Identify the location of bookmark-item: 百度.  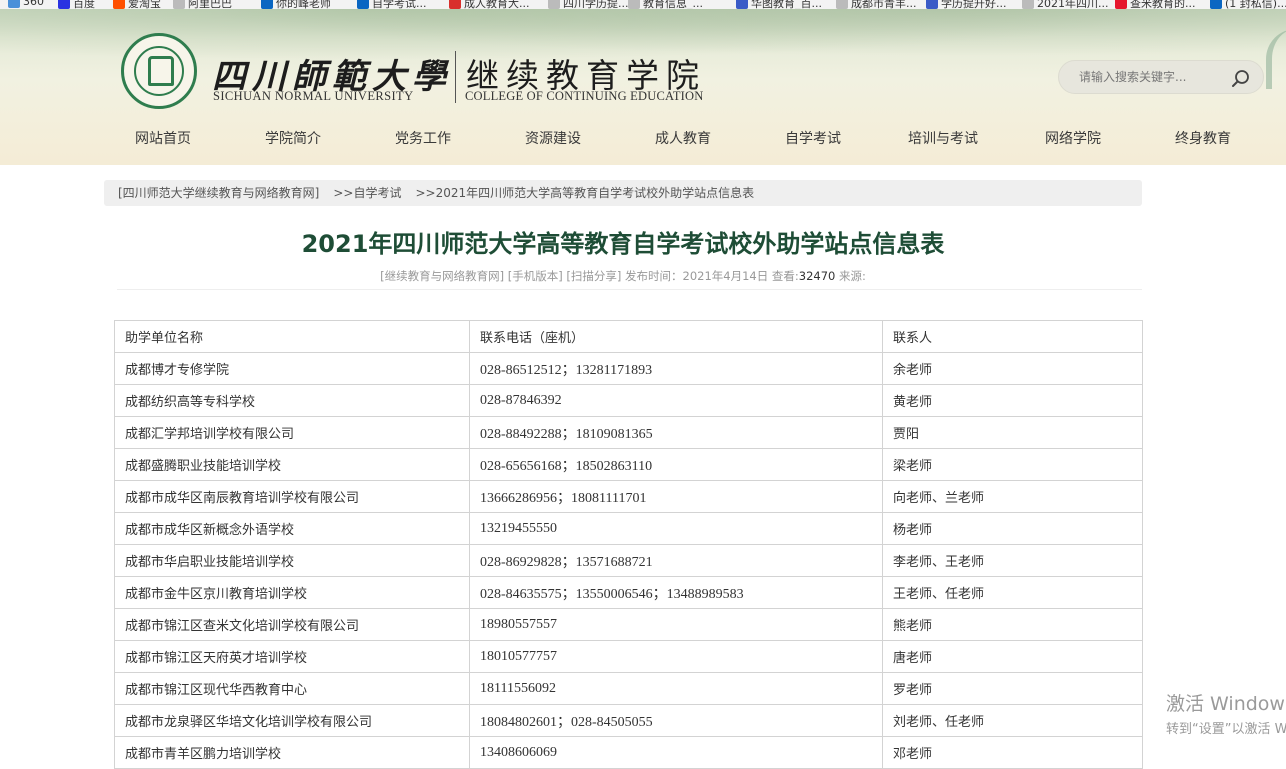
(76, 4).